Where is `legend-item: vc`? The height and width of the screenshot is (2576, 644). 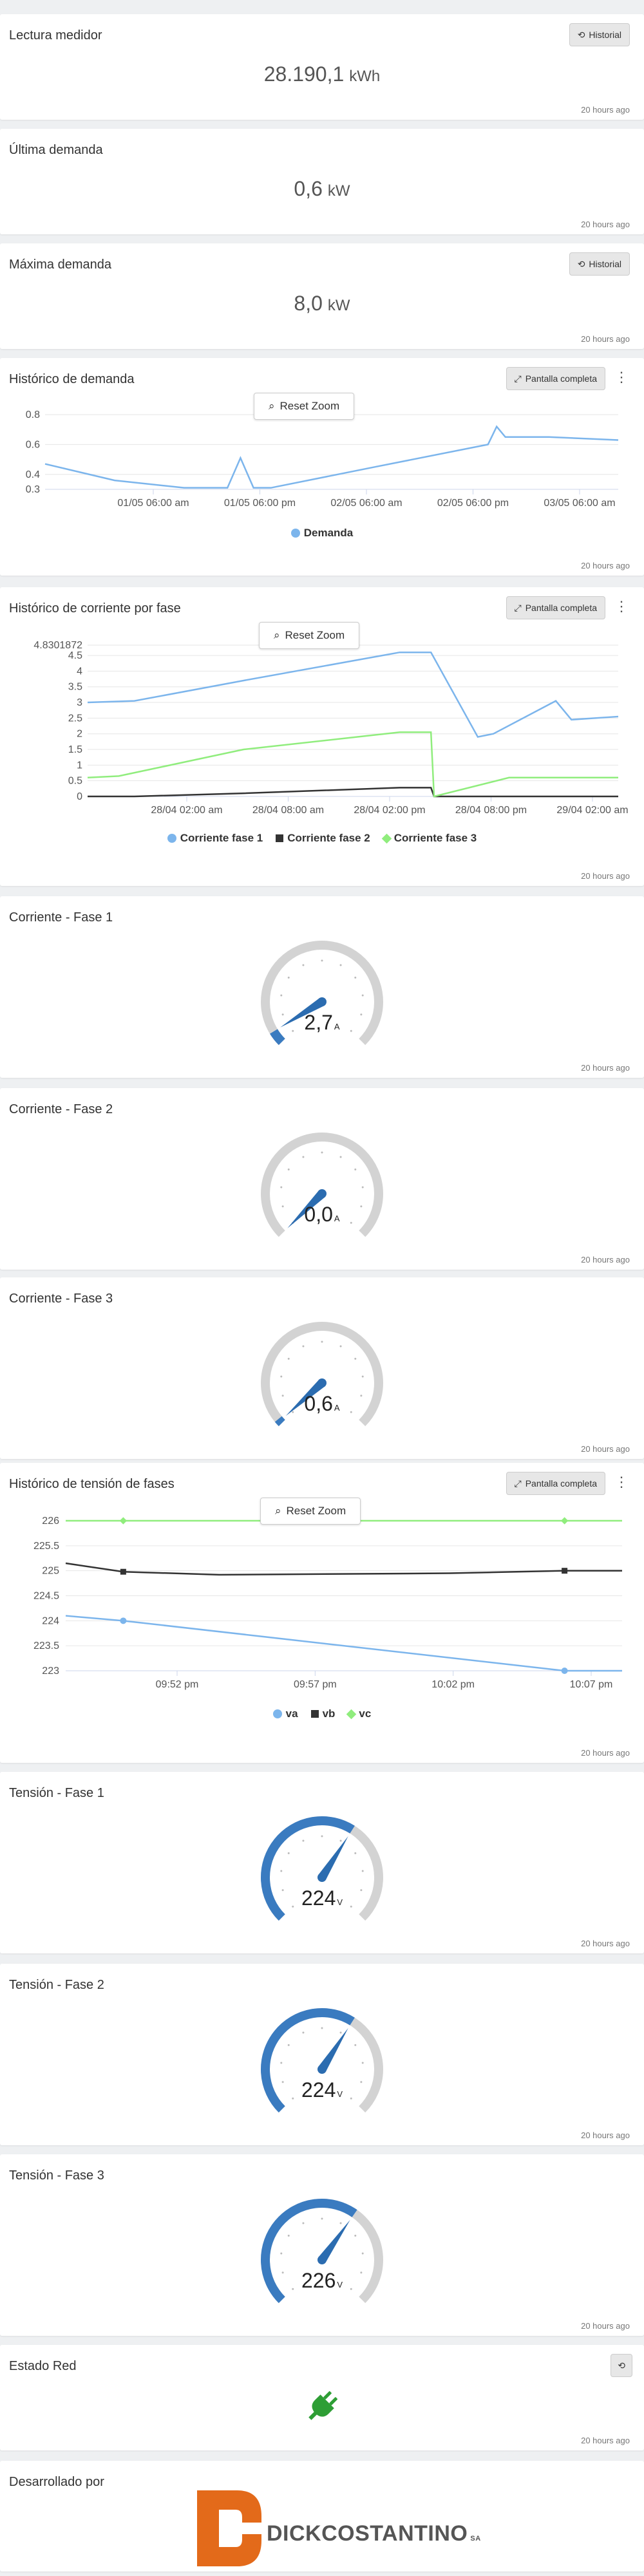
legend-item: vc is located at coordinates (358, 1713).